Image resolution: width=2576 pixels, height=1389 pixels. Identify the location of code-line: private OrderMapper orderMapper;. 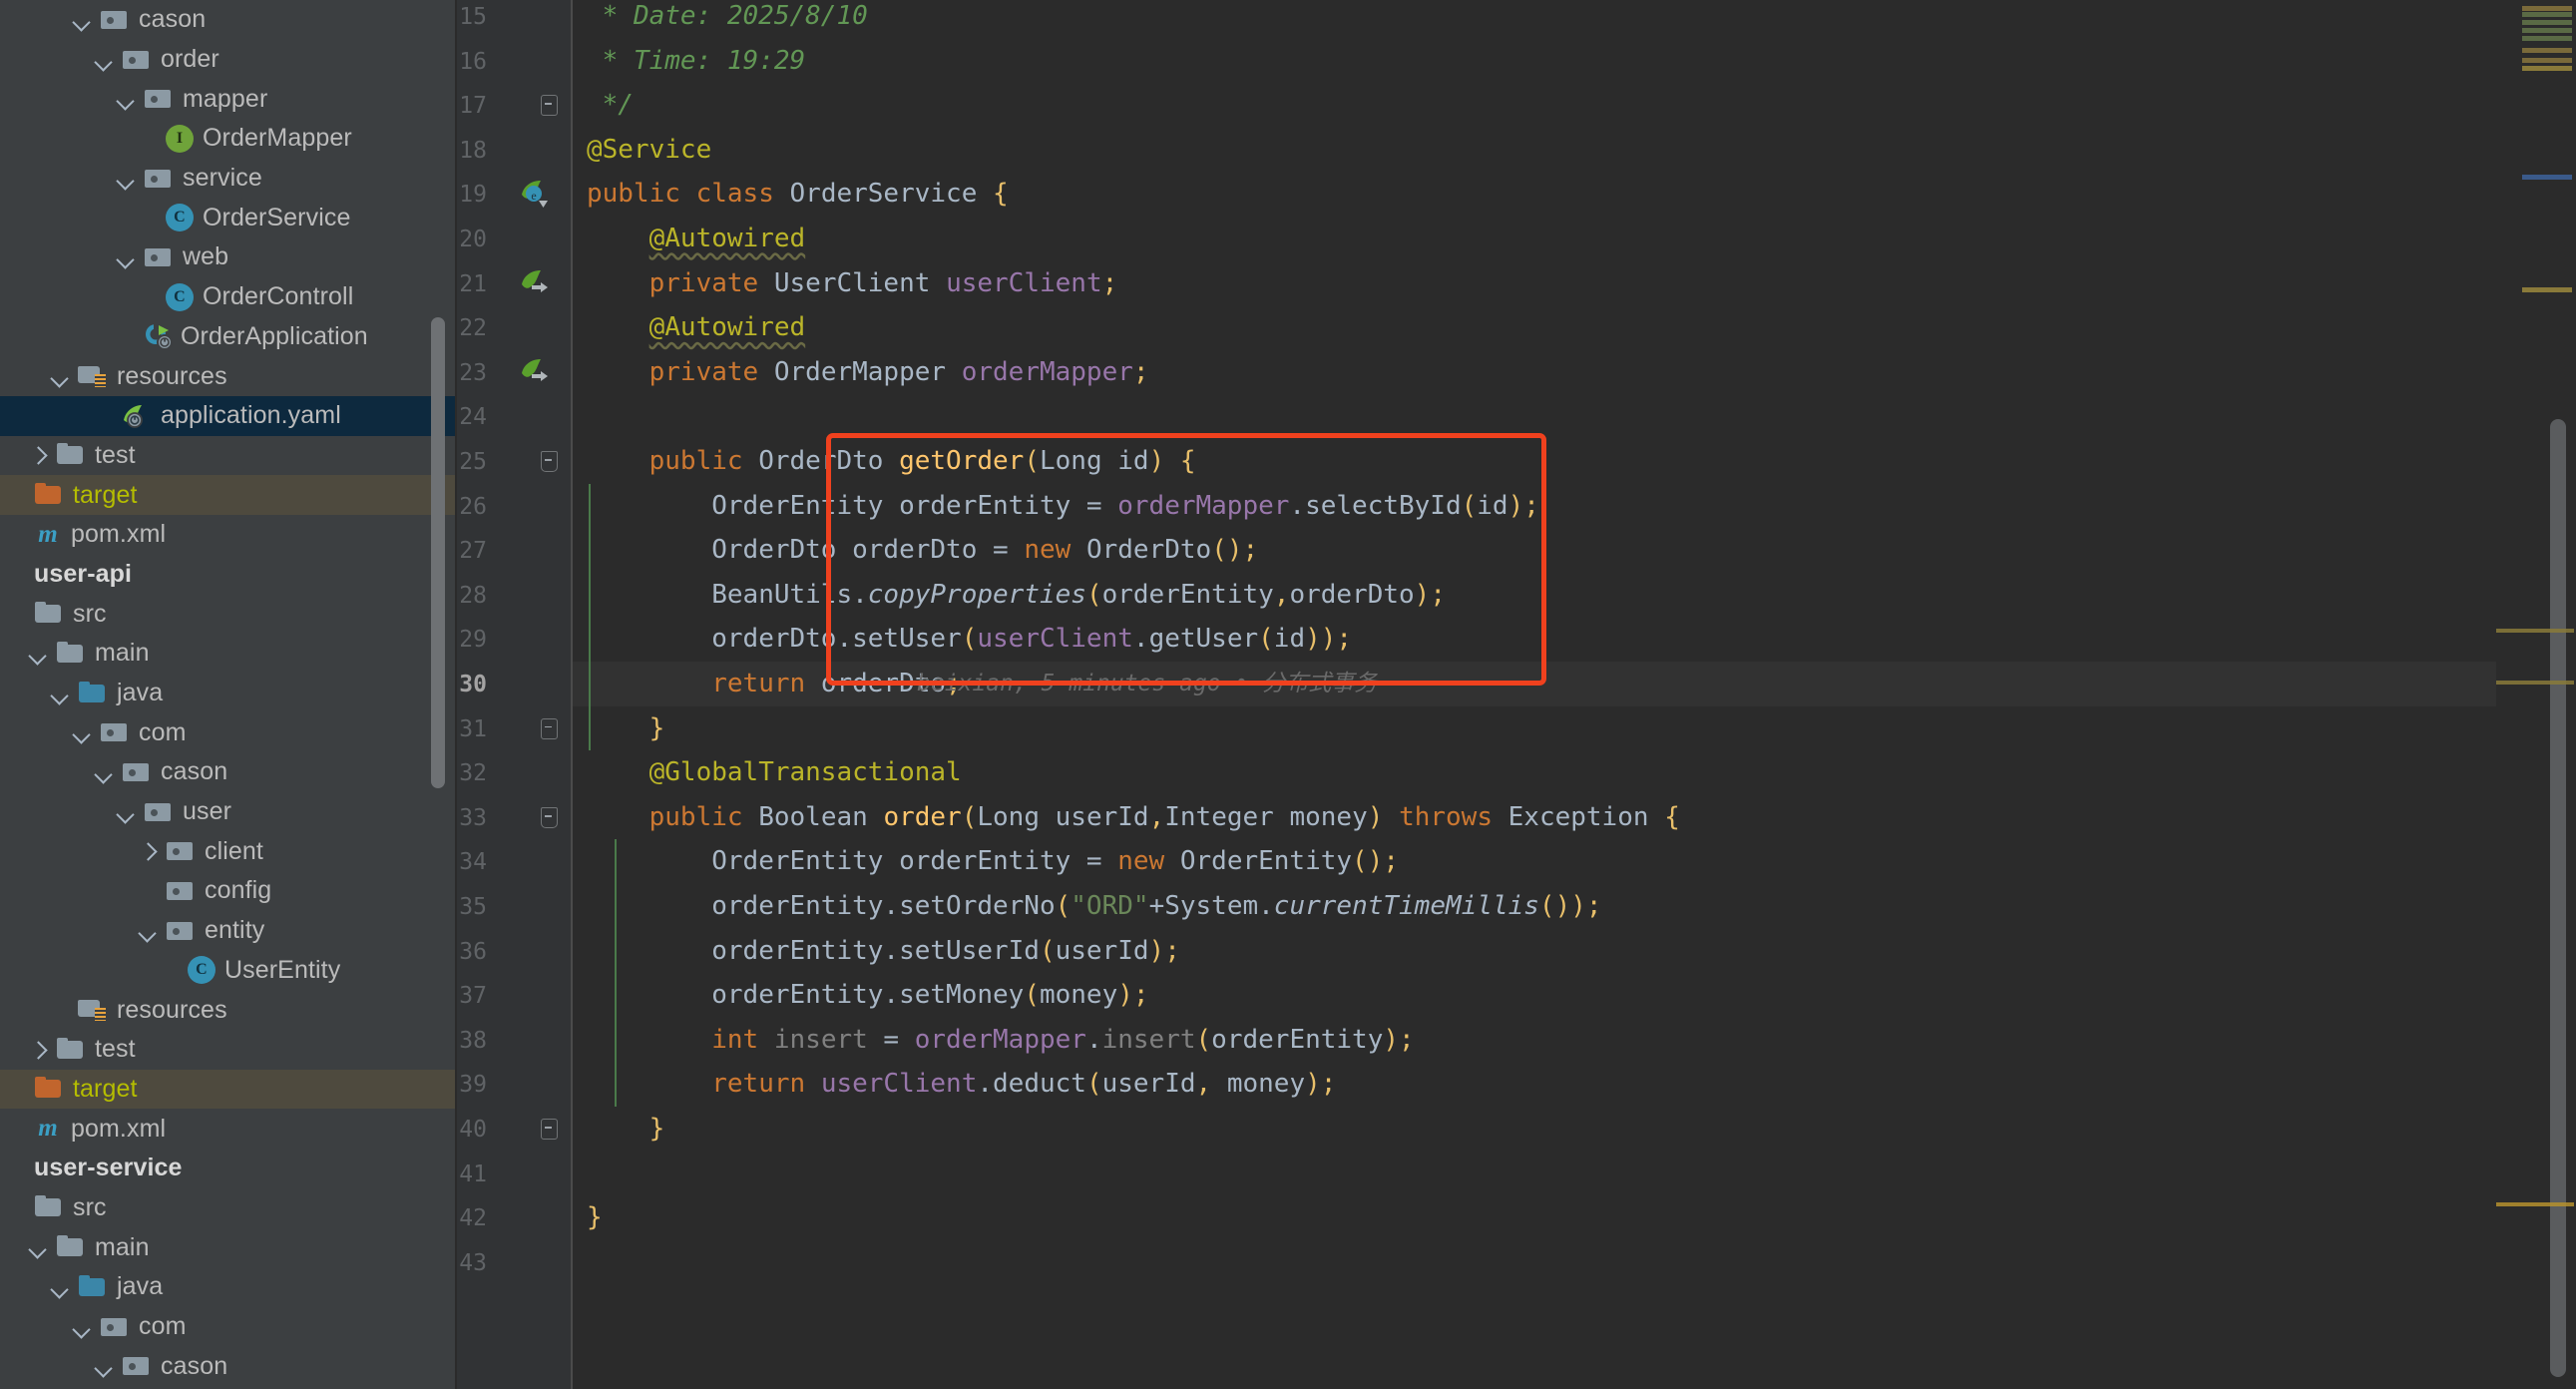
(1534, 372).